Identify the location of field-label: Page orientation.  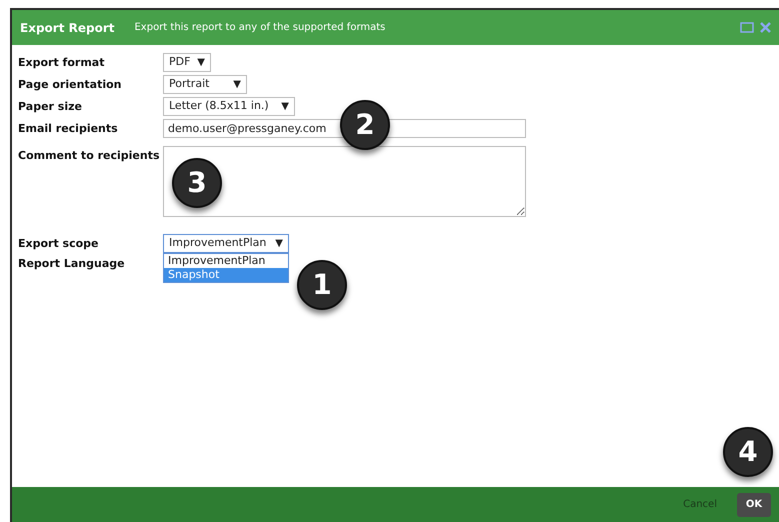
(70, 85).